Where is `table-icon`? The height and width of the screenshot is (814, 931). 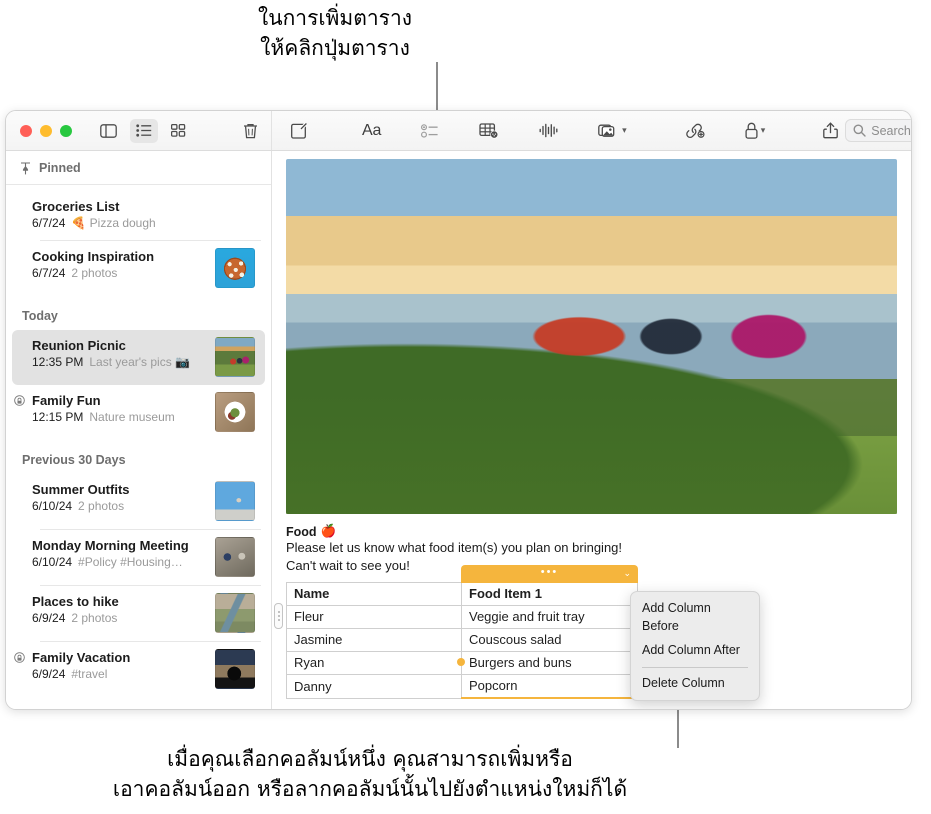 table-icon is located at coordinates (489, 131).